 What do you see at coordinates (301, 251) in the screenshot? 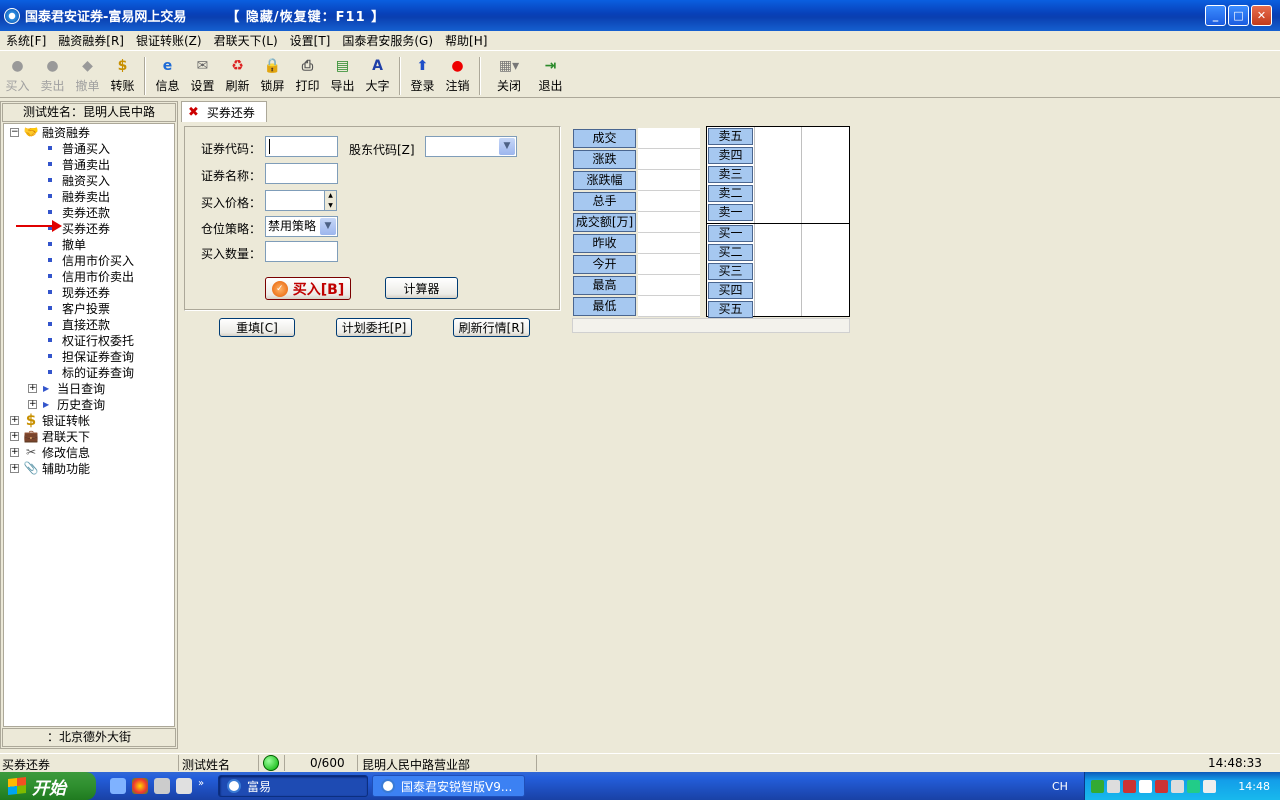
I see `quantity-input` at bounding box center [301, 251].